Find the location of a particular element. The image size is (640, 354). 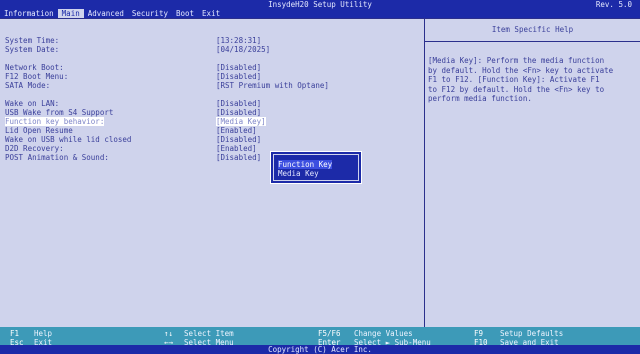

setting-system-time: System Time: [13:28:31] is located at coordinates (210, 40).